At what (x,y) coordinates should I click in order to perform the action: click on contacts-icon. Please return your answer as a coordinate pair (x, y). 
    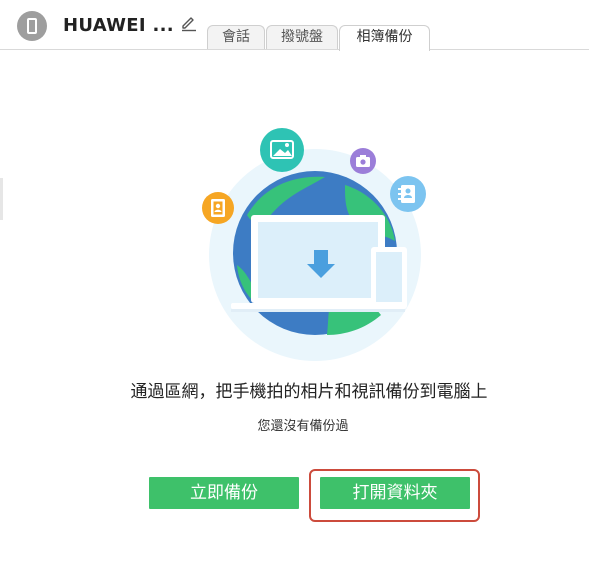
    Looking at the image, I should click on (408, 194).